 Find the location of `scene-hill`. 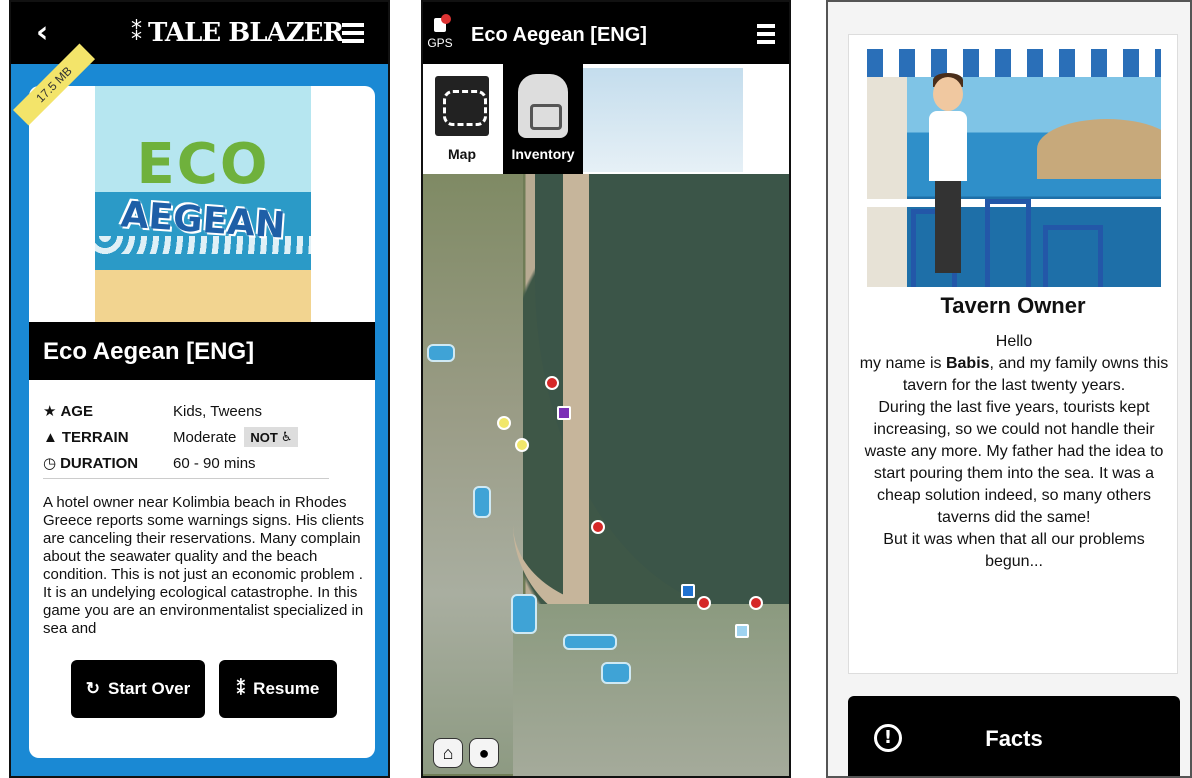

scene-hill is located at coordinates (1099, 149).